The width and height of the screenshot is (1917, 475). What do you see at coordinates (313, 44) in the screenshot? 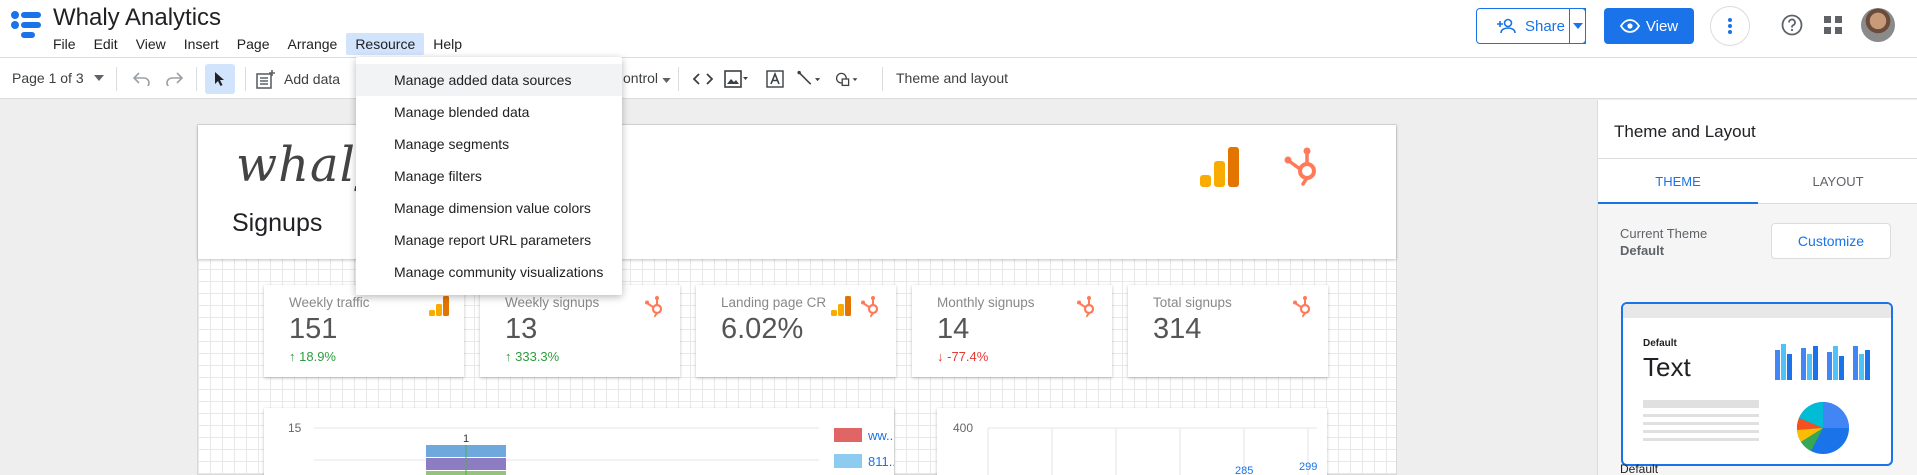
I see `menu-arrange: Arrange` at bounding box center [313, 44].